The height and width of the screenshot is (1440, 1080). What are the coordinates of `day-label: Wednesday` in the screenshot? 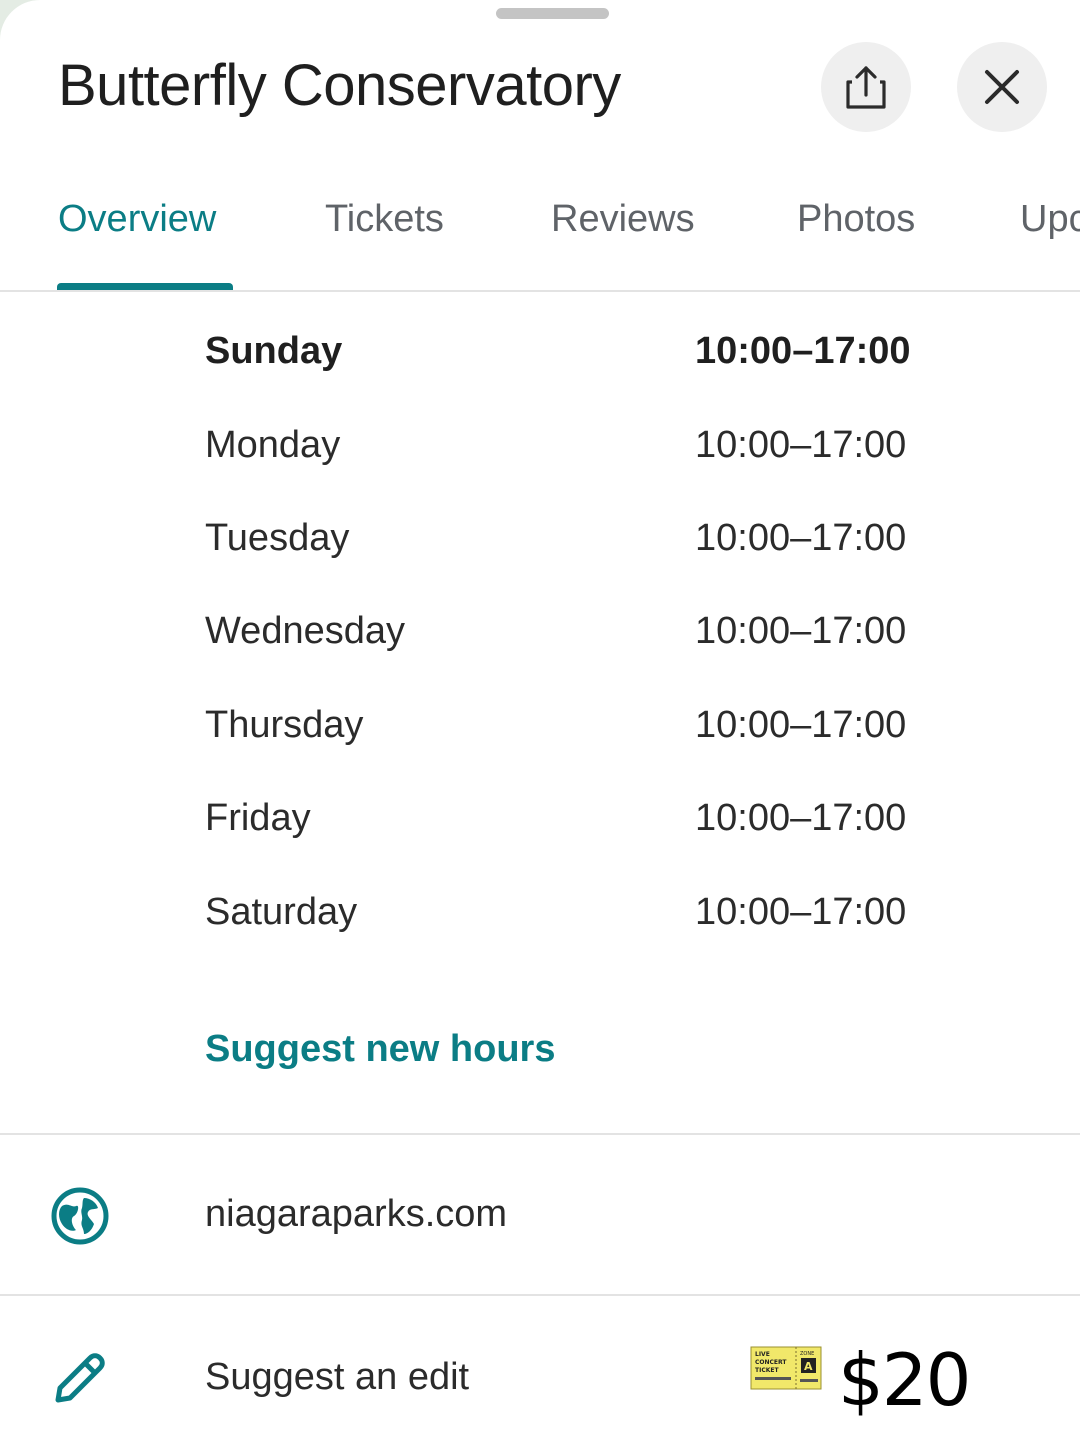 It's located at (305, 631).